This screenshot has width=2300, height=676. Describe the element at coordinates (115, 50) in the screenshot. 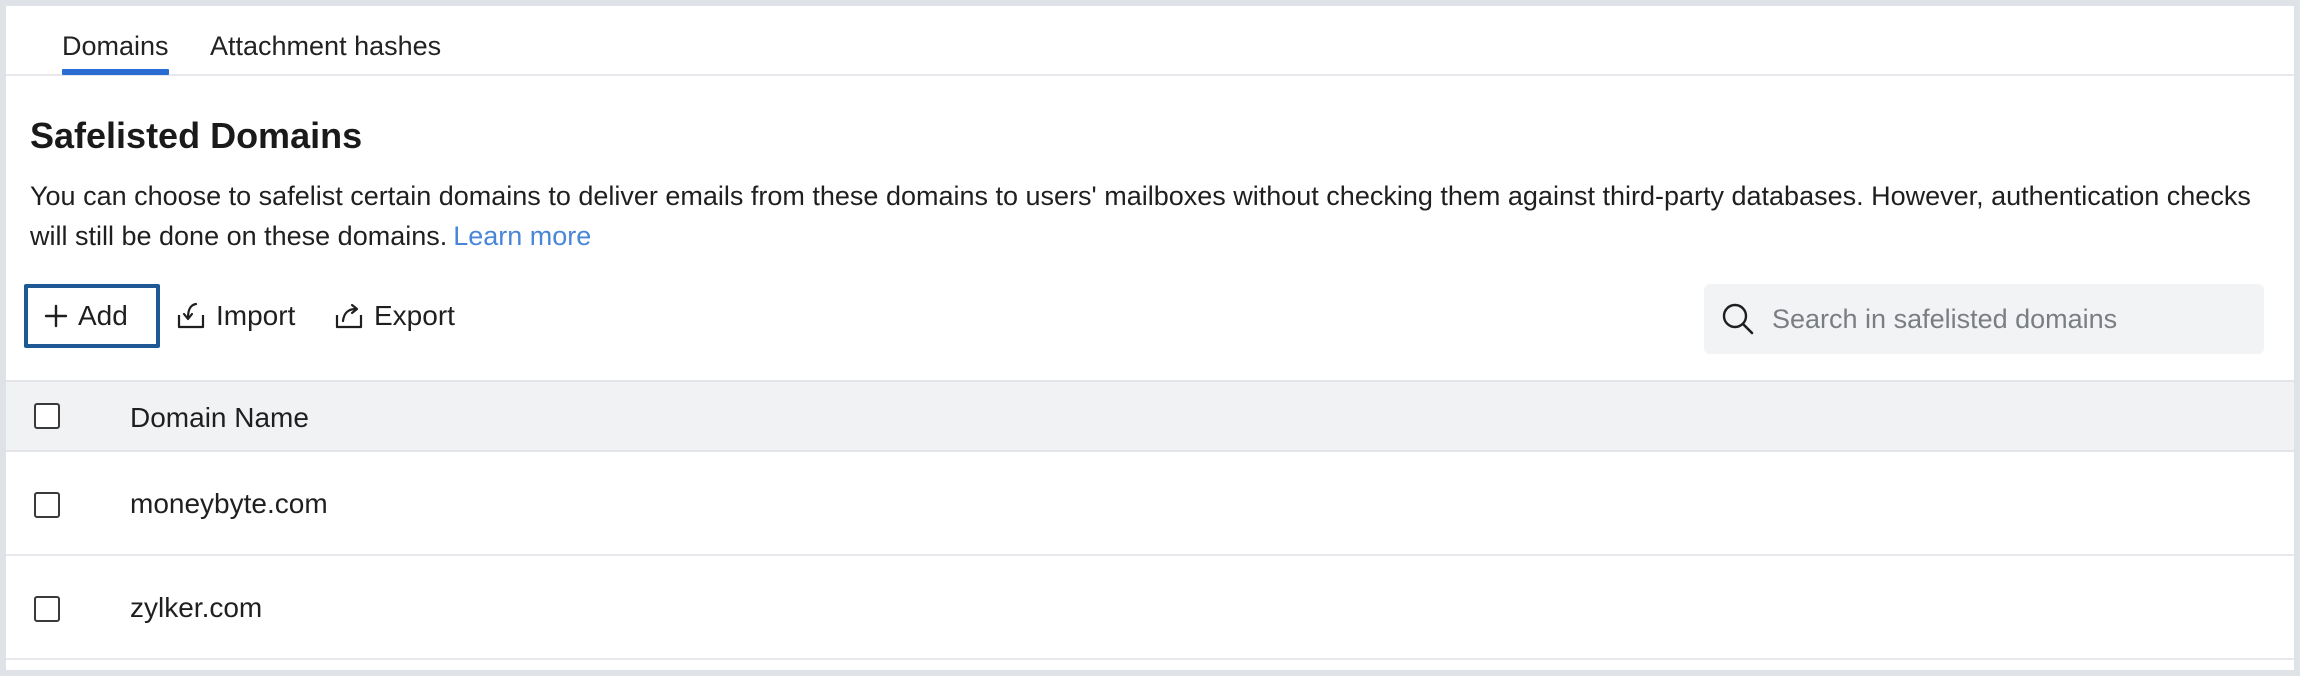

I see `tab-domains: Domains` at that location.